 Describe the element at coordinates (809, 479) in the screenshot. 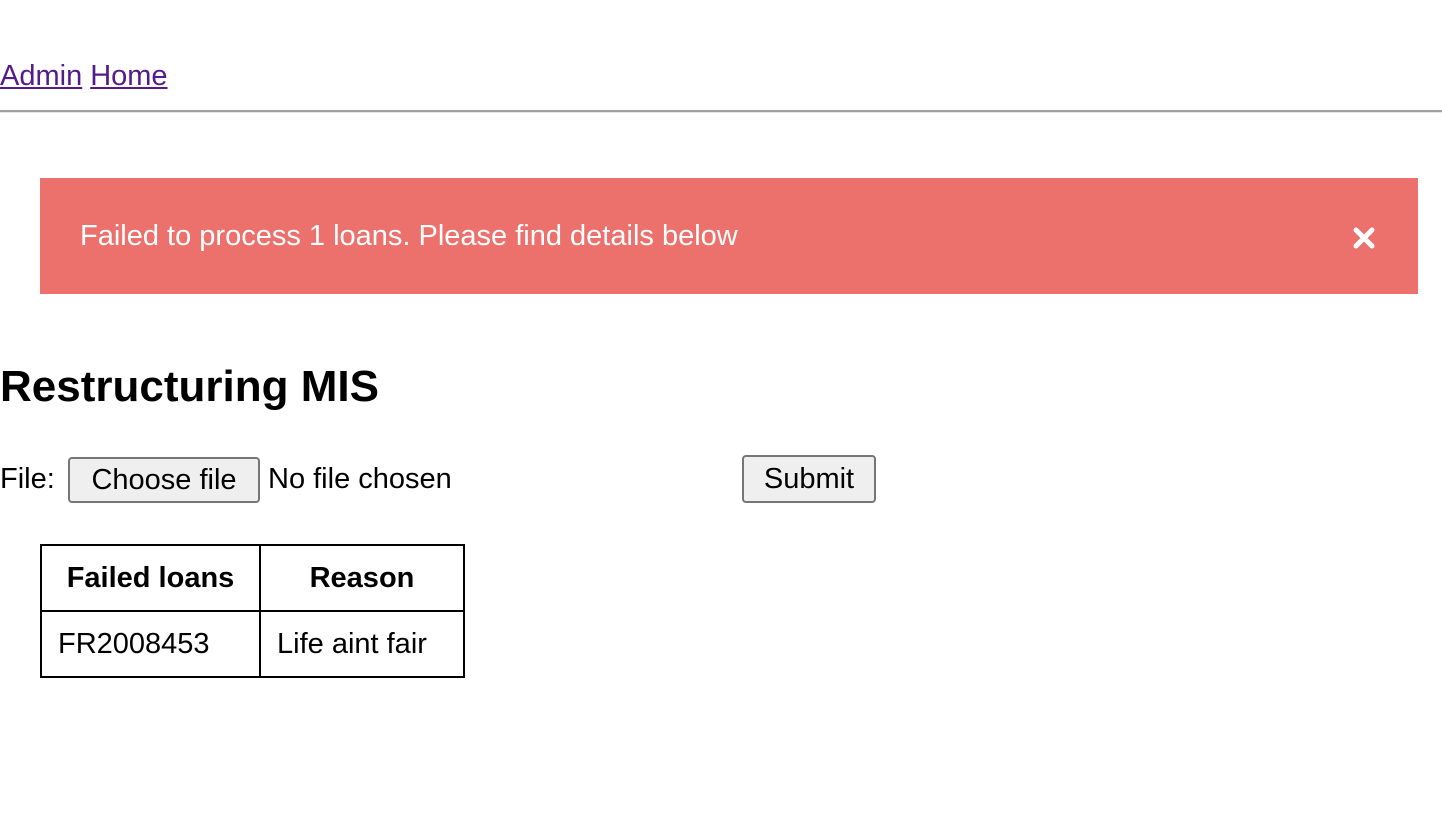

I see `submit-button: Submit` at that location.